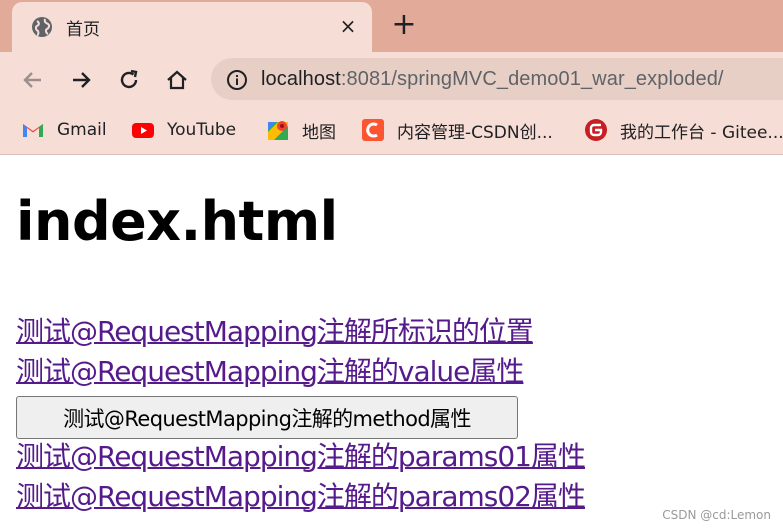 This screenshot has width=783, height=529. What do you see at coordinates (143, 130) in the screenshot?
I see `youtube-icon` at bounding box center [143, 130].